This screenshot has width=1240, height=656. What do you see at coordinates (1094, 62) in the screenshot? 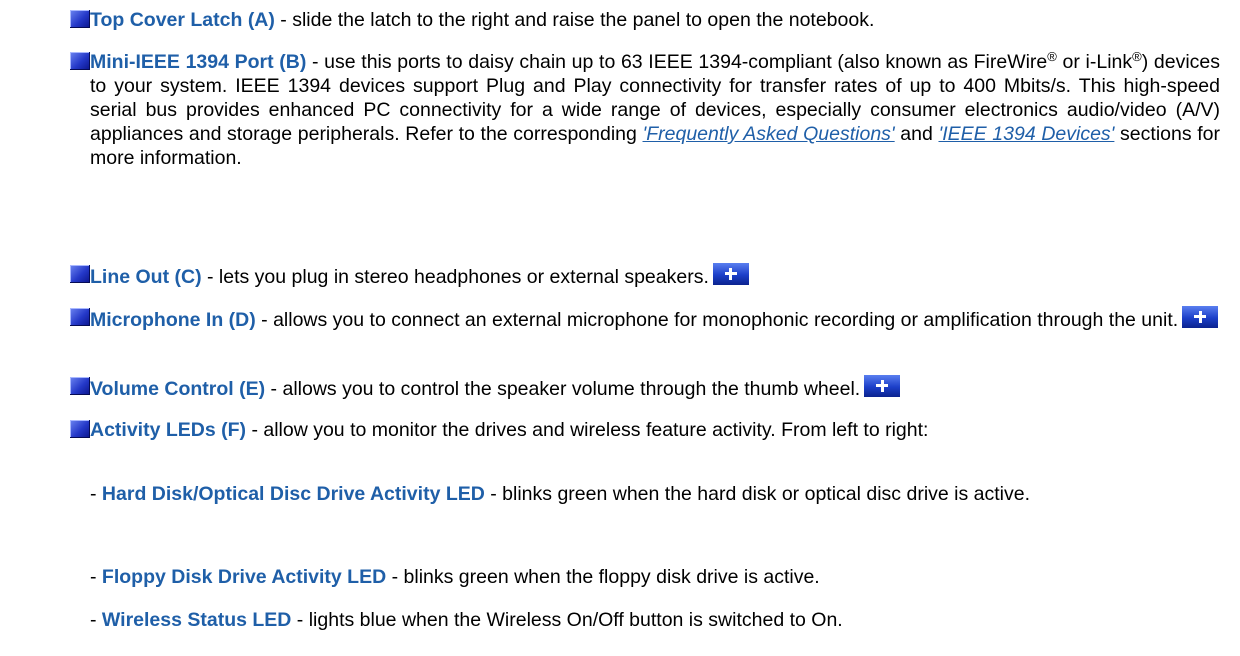
I see `item-text: or i-Link` at bounding box center [1094, 62].